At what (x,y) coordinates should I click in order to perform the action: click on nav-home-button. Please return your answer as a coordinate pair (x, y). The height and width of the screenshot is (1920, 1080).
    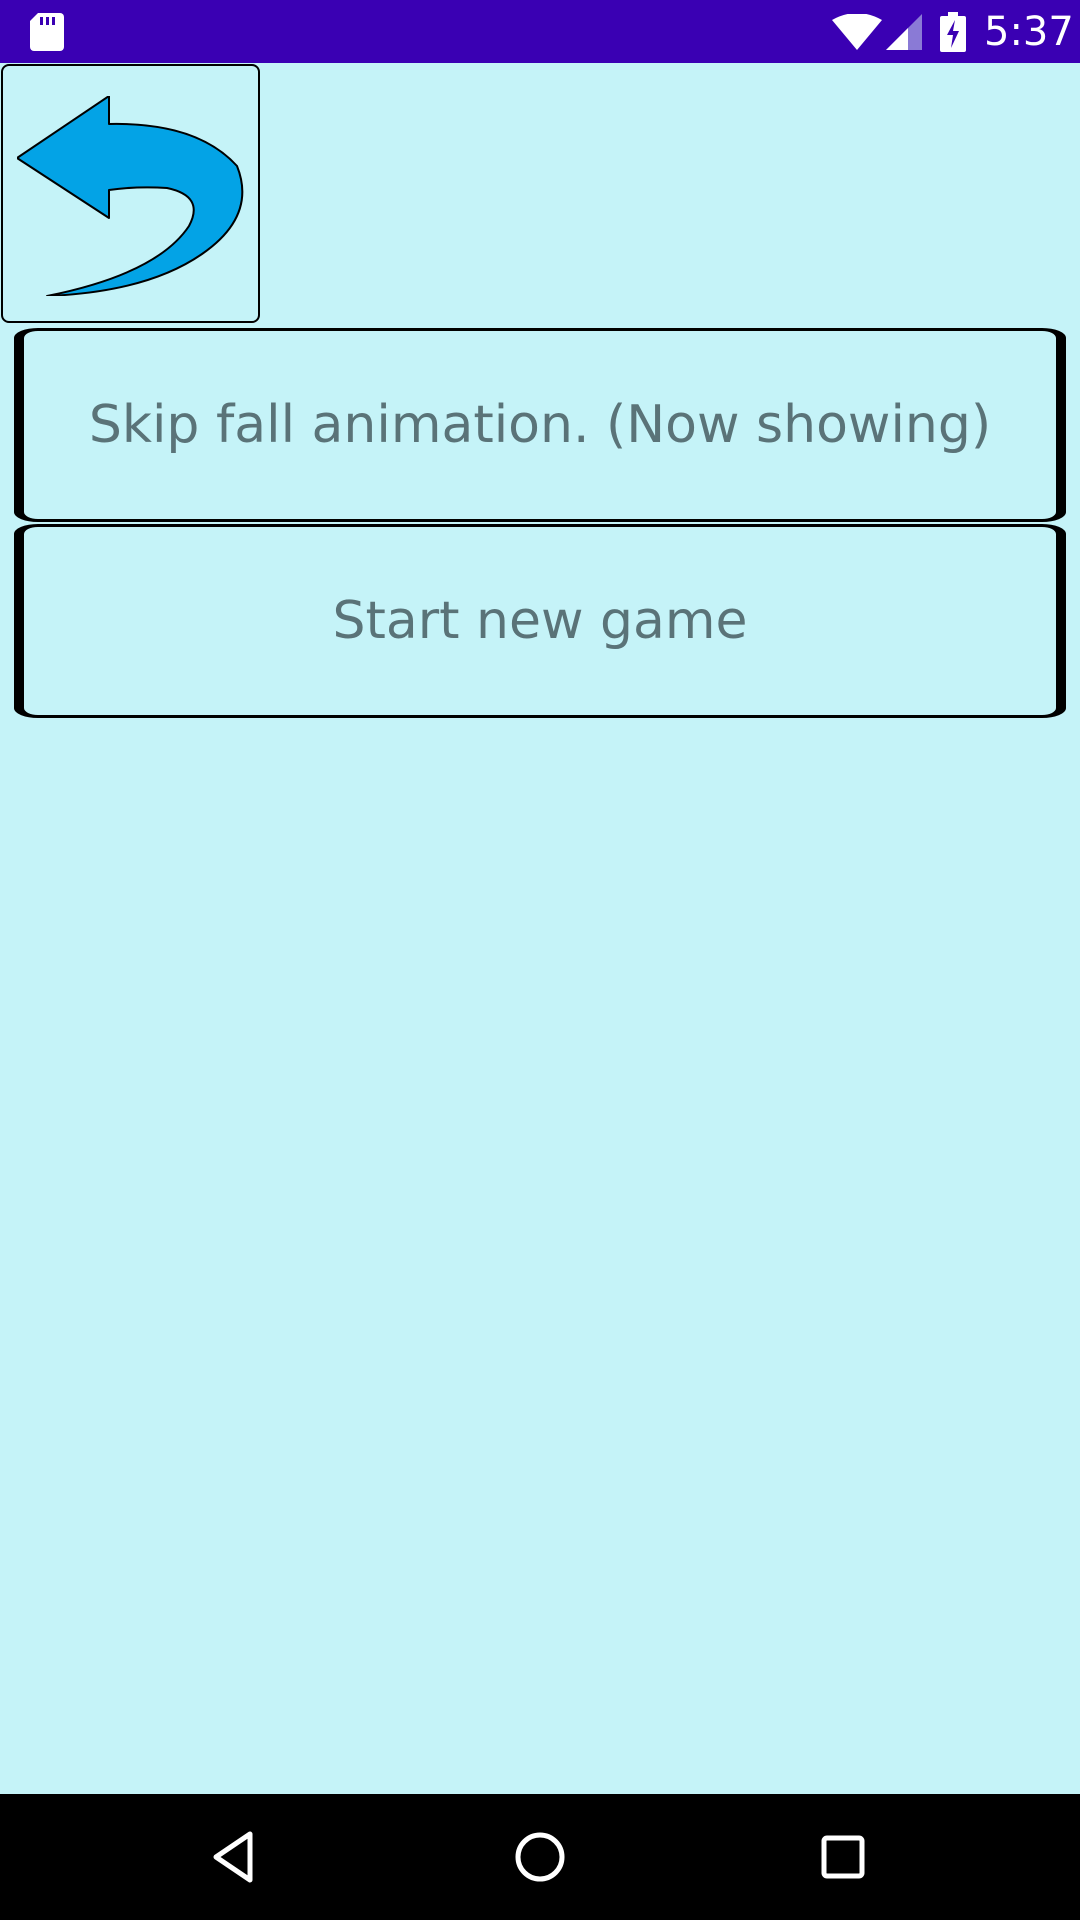
    Looking at the image, I should click on (540, 1857).